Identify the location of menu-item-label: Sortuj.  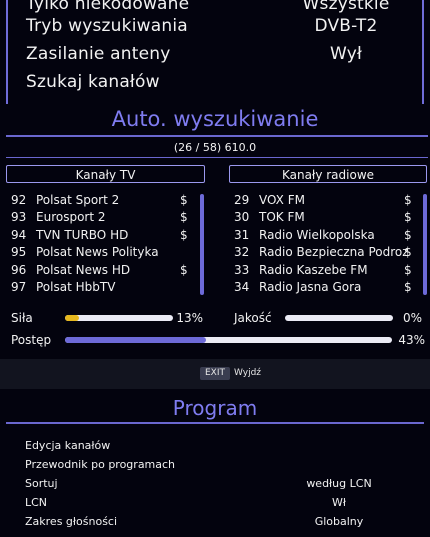
(41, 483).